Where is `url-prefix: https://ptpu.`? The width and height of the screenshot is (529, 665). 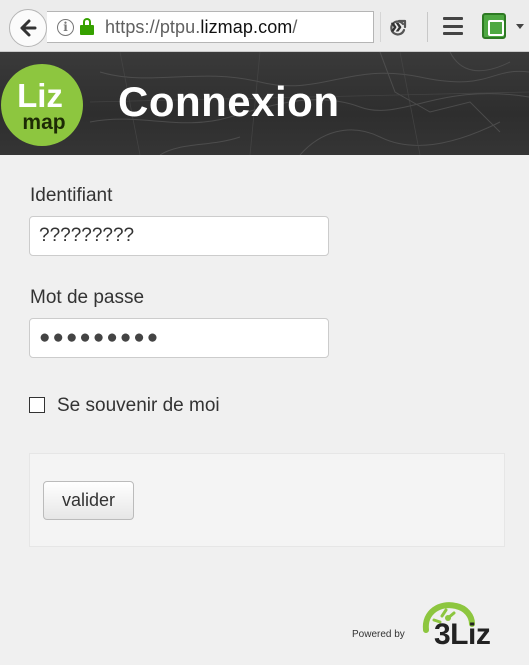
url-prefix: https://ptpu. is located at coordinates (153, 26).